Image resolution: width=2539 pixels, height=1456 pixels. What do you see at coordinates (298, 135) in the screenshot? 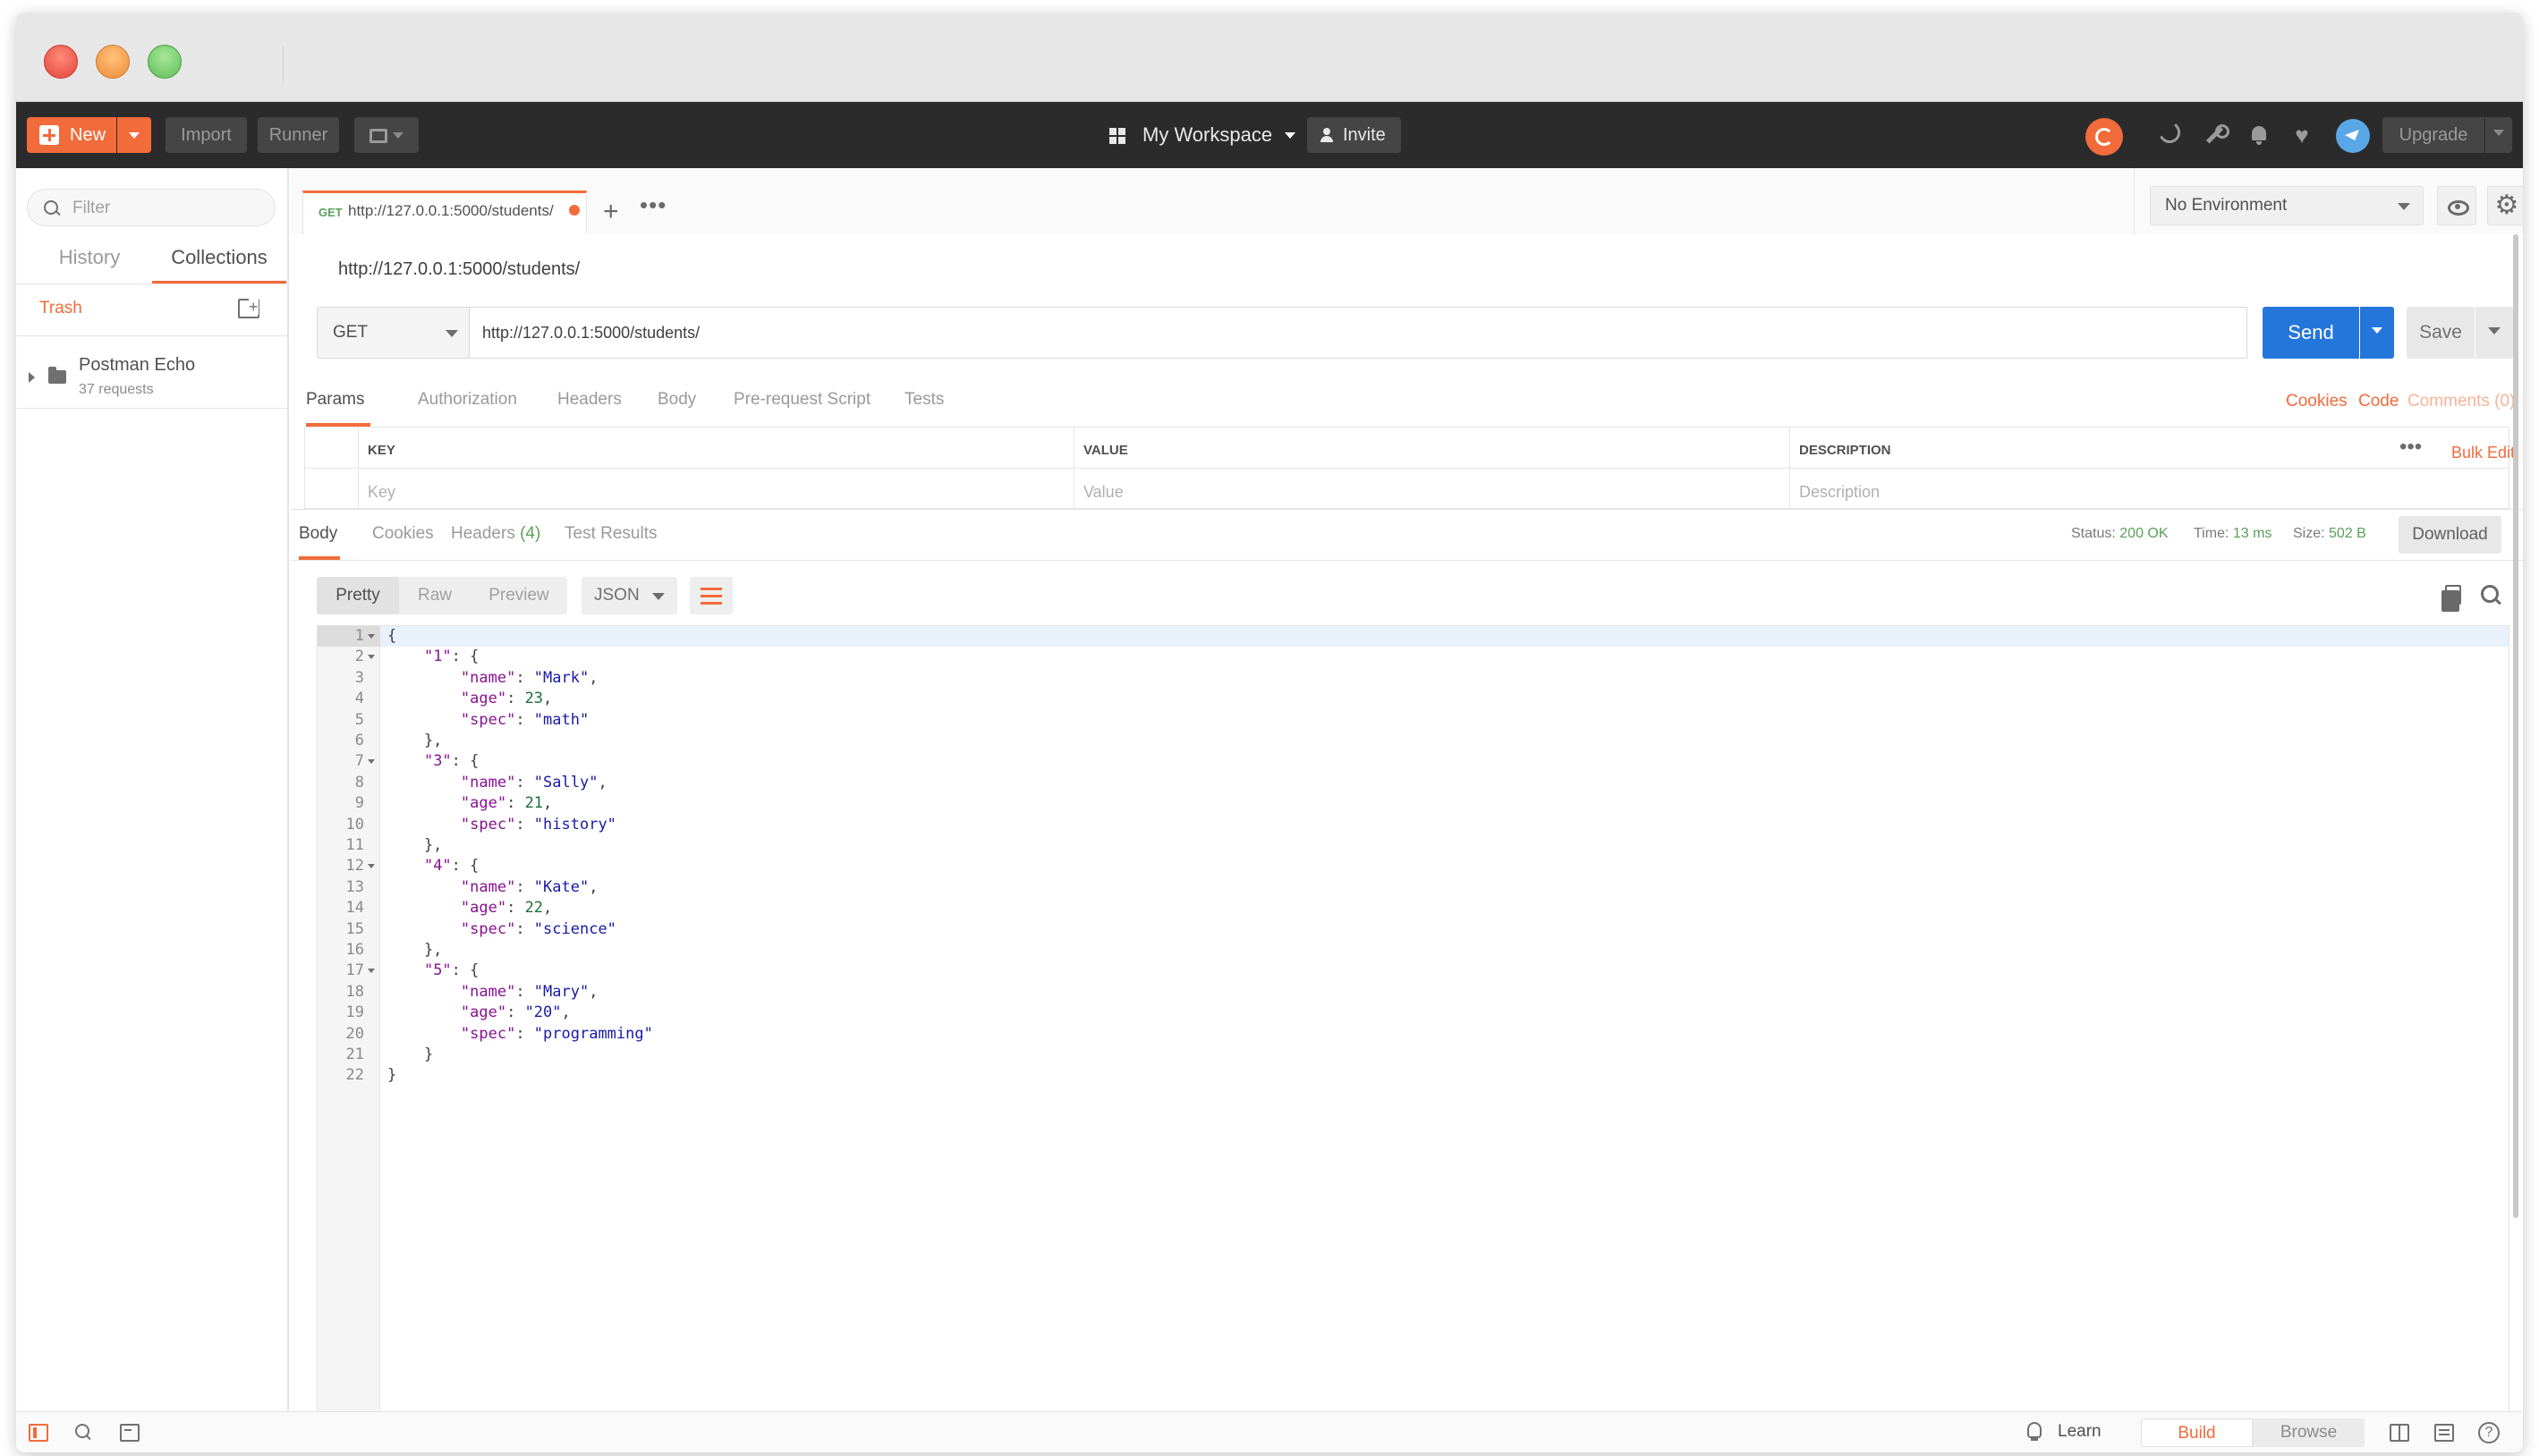
I see `runner-button: Runner` at bounding box center [298, 135].